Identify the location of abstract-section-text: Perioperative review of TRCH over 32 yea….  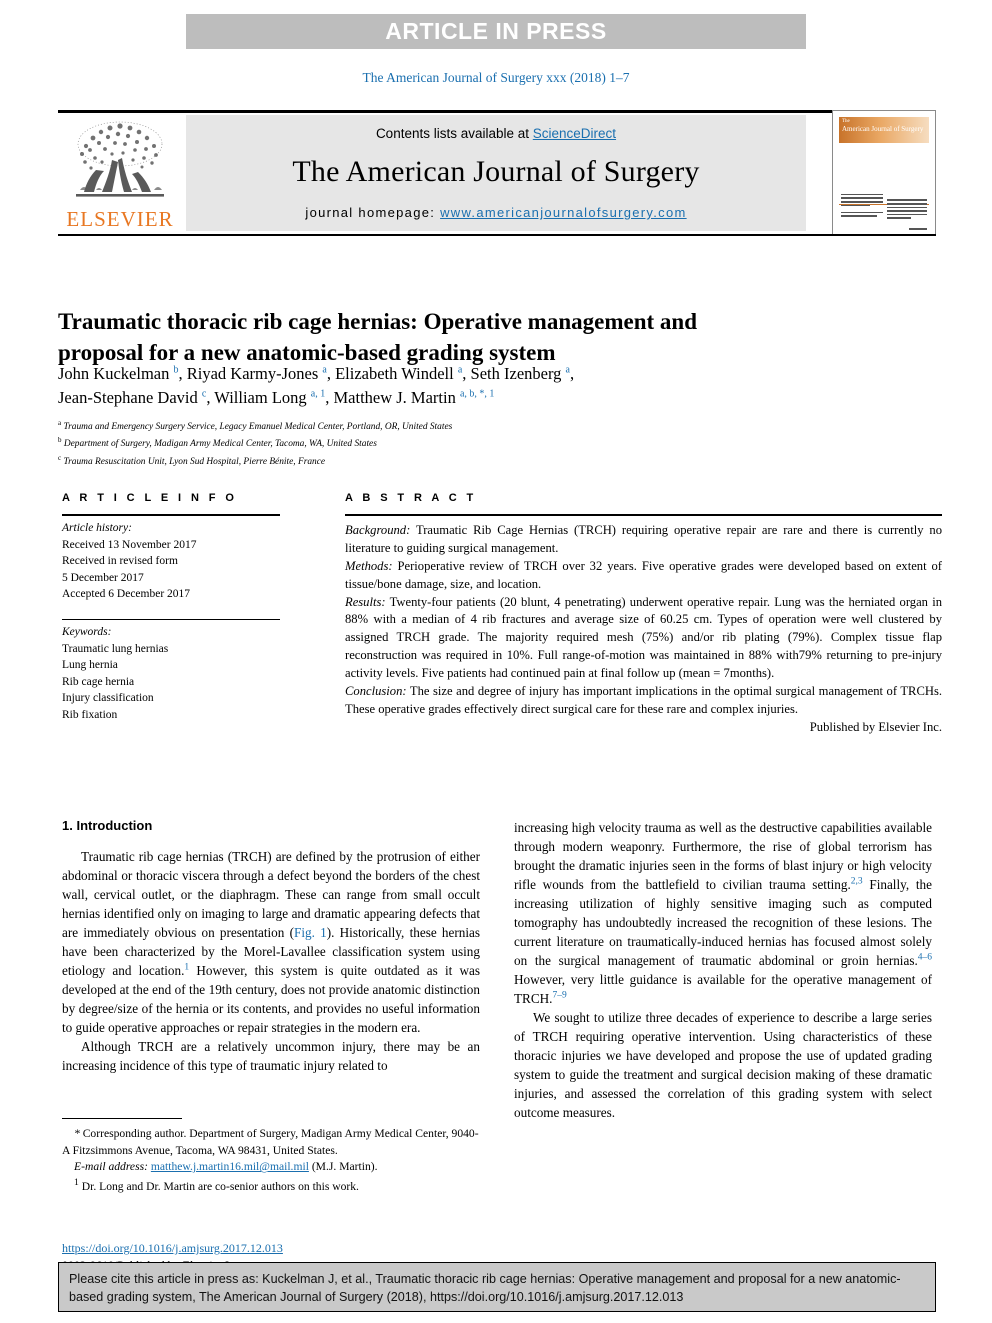
(643, 574).